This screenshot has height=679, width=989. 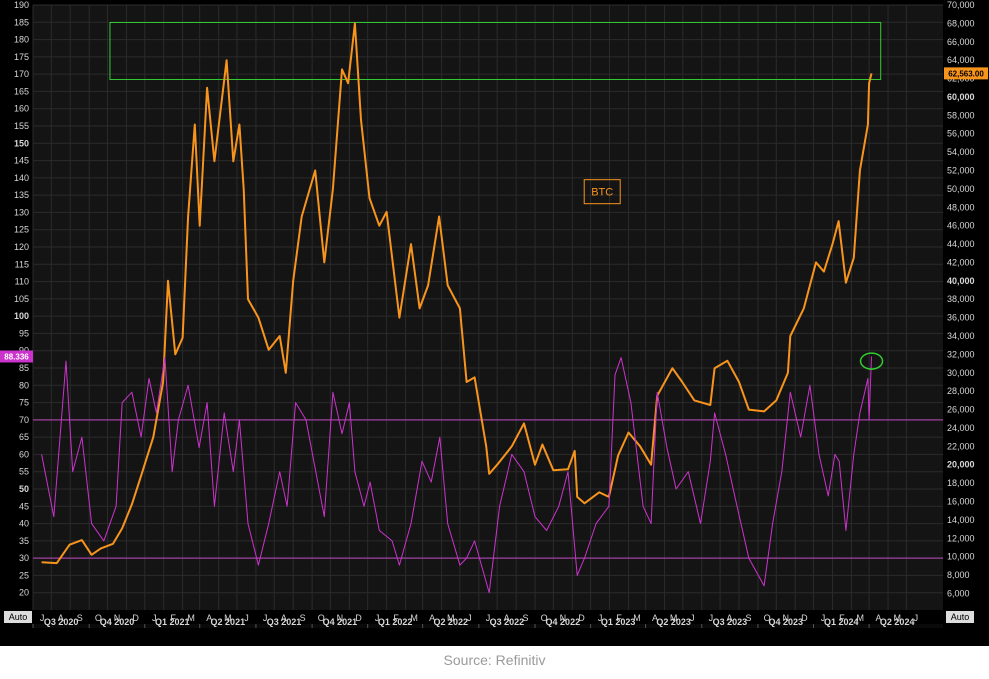 I want to click on left-axis-tick-label: 125, so click(x=21, y=230).